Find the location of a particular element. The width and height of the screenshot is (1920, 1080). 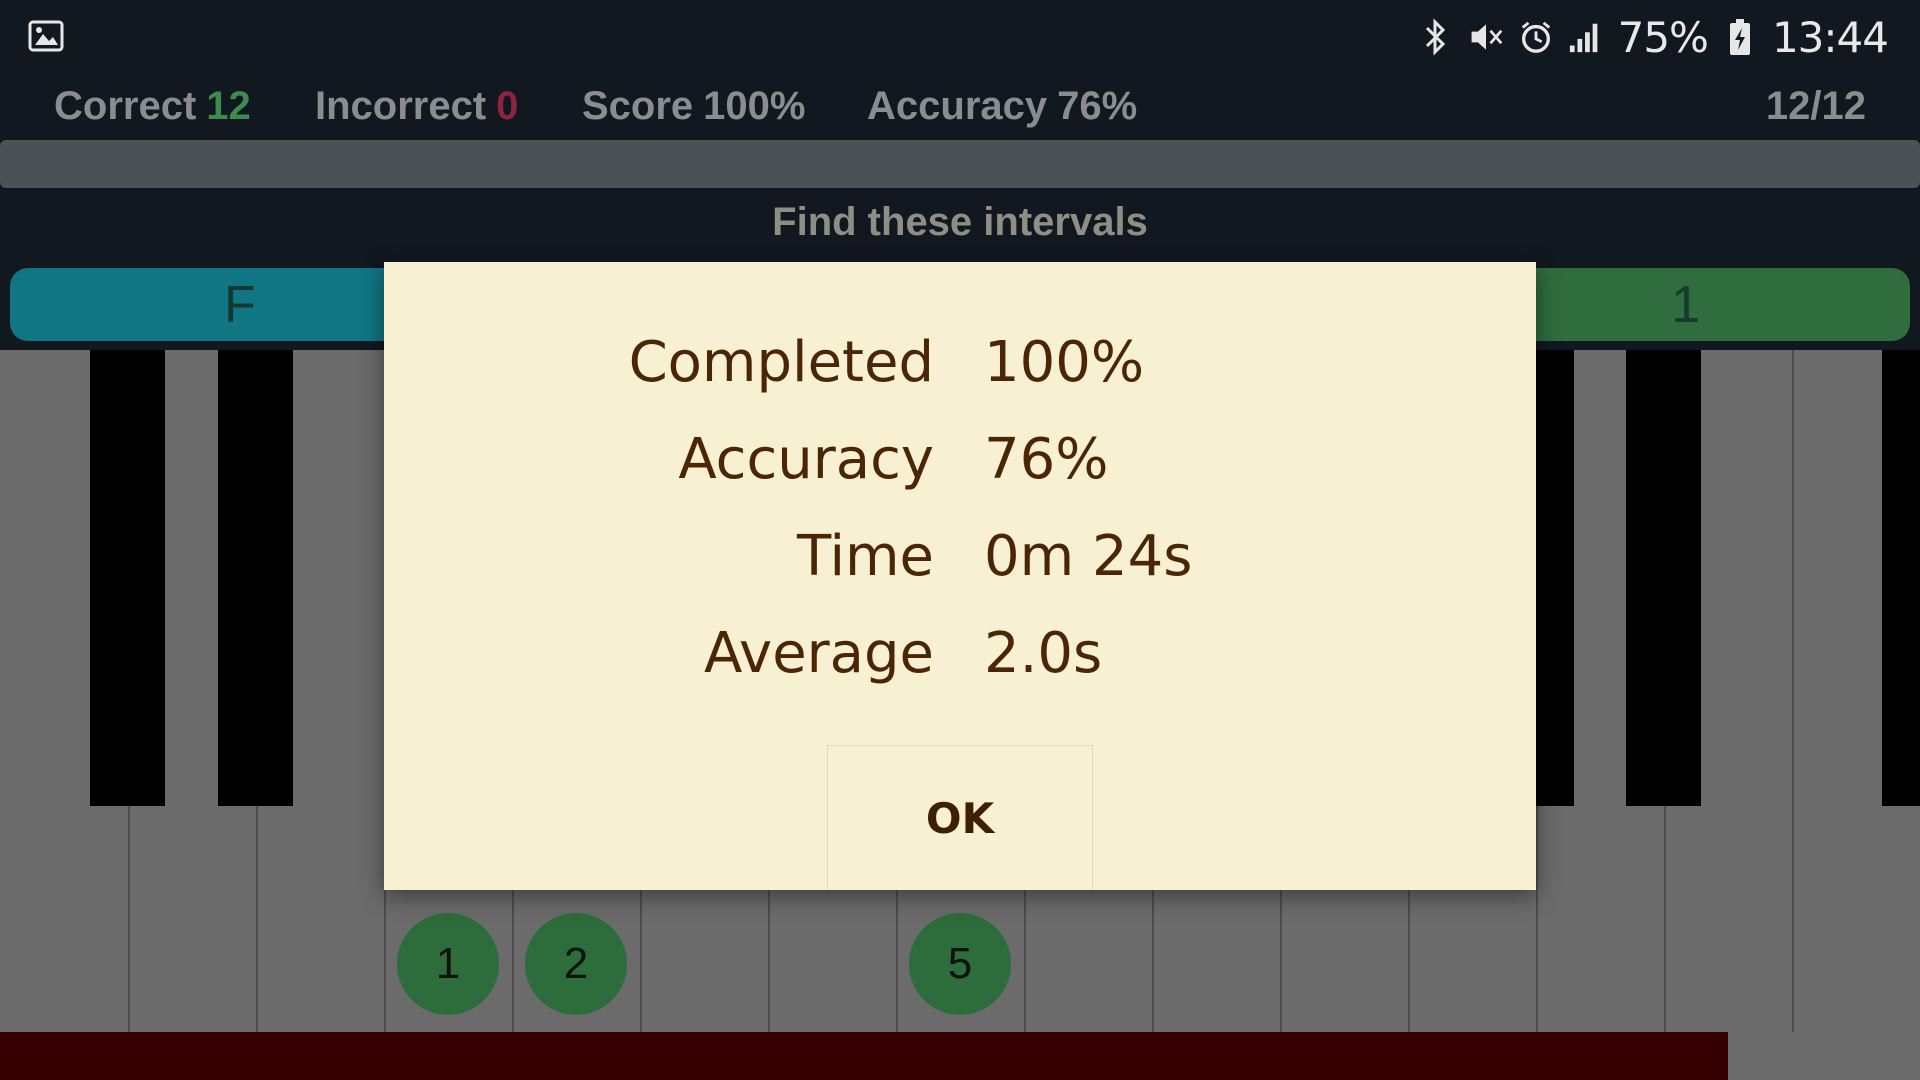

key-marker: 5 is located at coordinates (960, 964).